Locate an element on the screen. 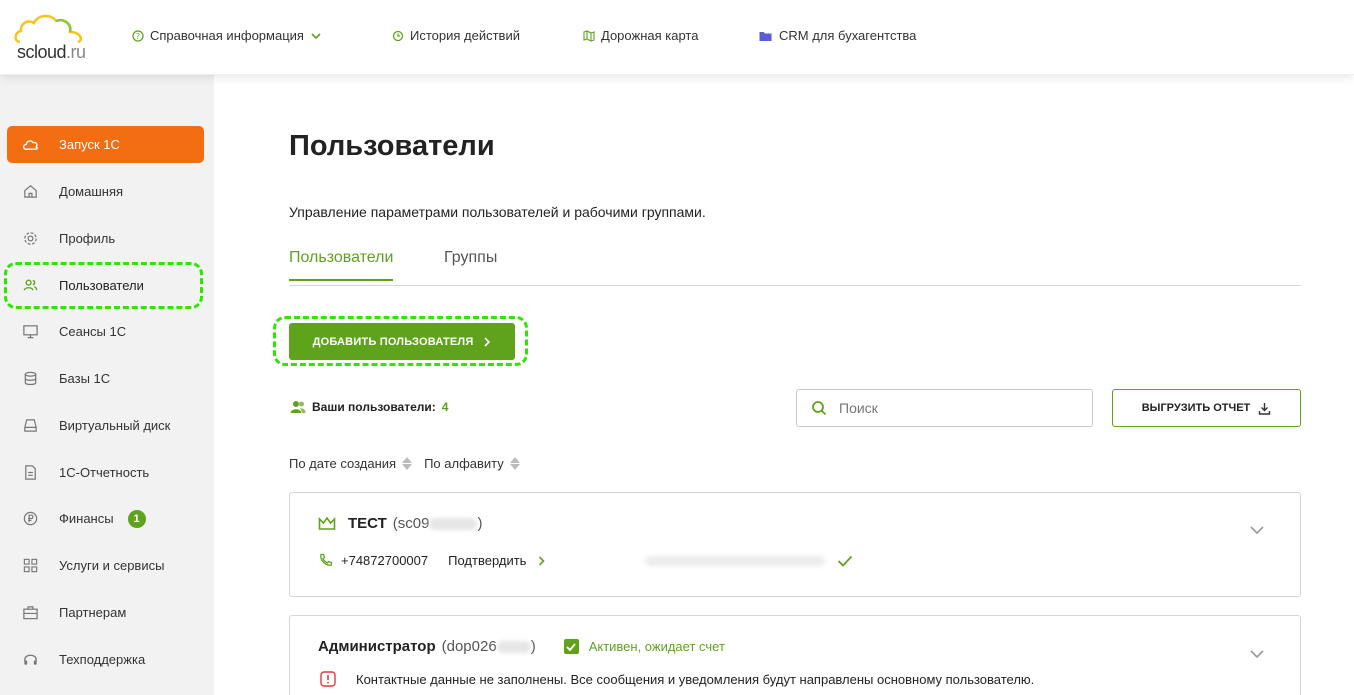 The image size is (1354, 695). search-box is located at coordinates (944, 408).